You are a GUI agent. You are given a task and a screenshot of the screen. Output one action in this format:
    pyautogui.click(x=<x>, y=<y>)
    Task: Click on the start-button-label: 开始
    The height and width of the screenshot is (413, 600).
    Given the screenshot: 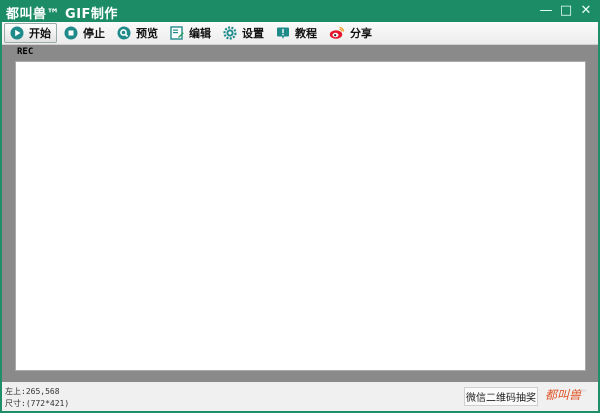 What is the action you would take?
    pyautogui.click(x=40, y=33)
    